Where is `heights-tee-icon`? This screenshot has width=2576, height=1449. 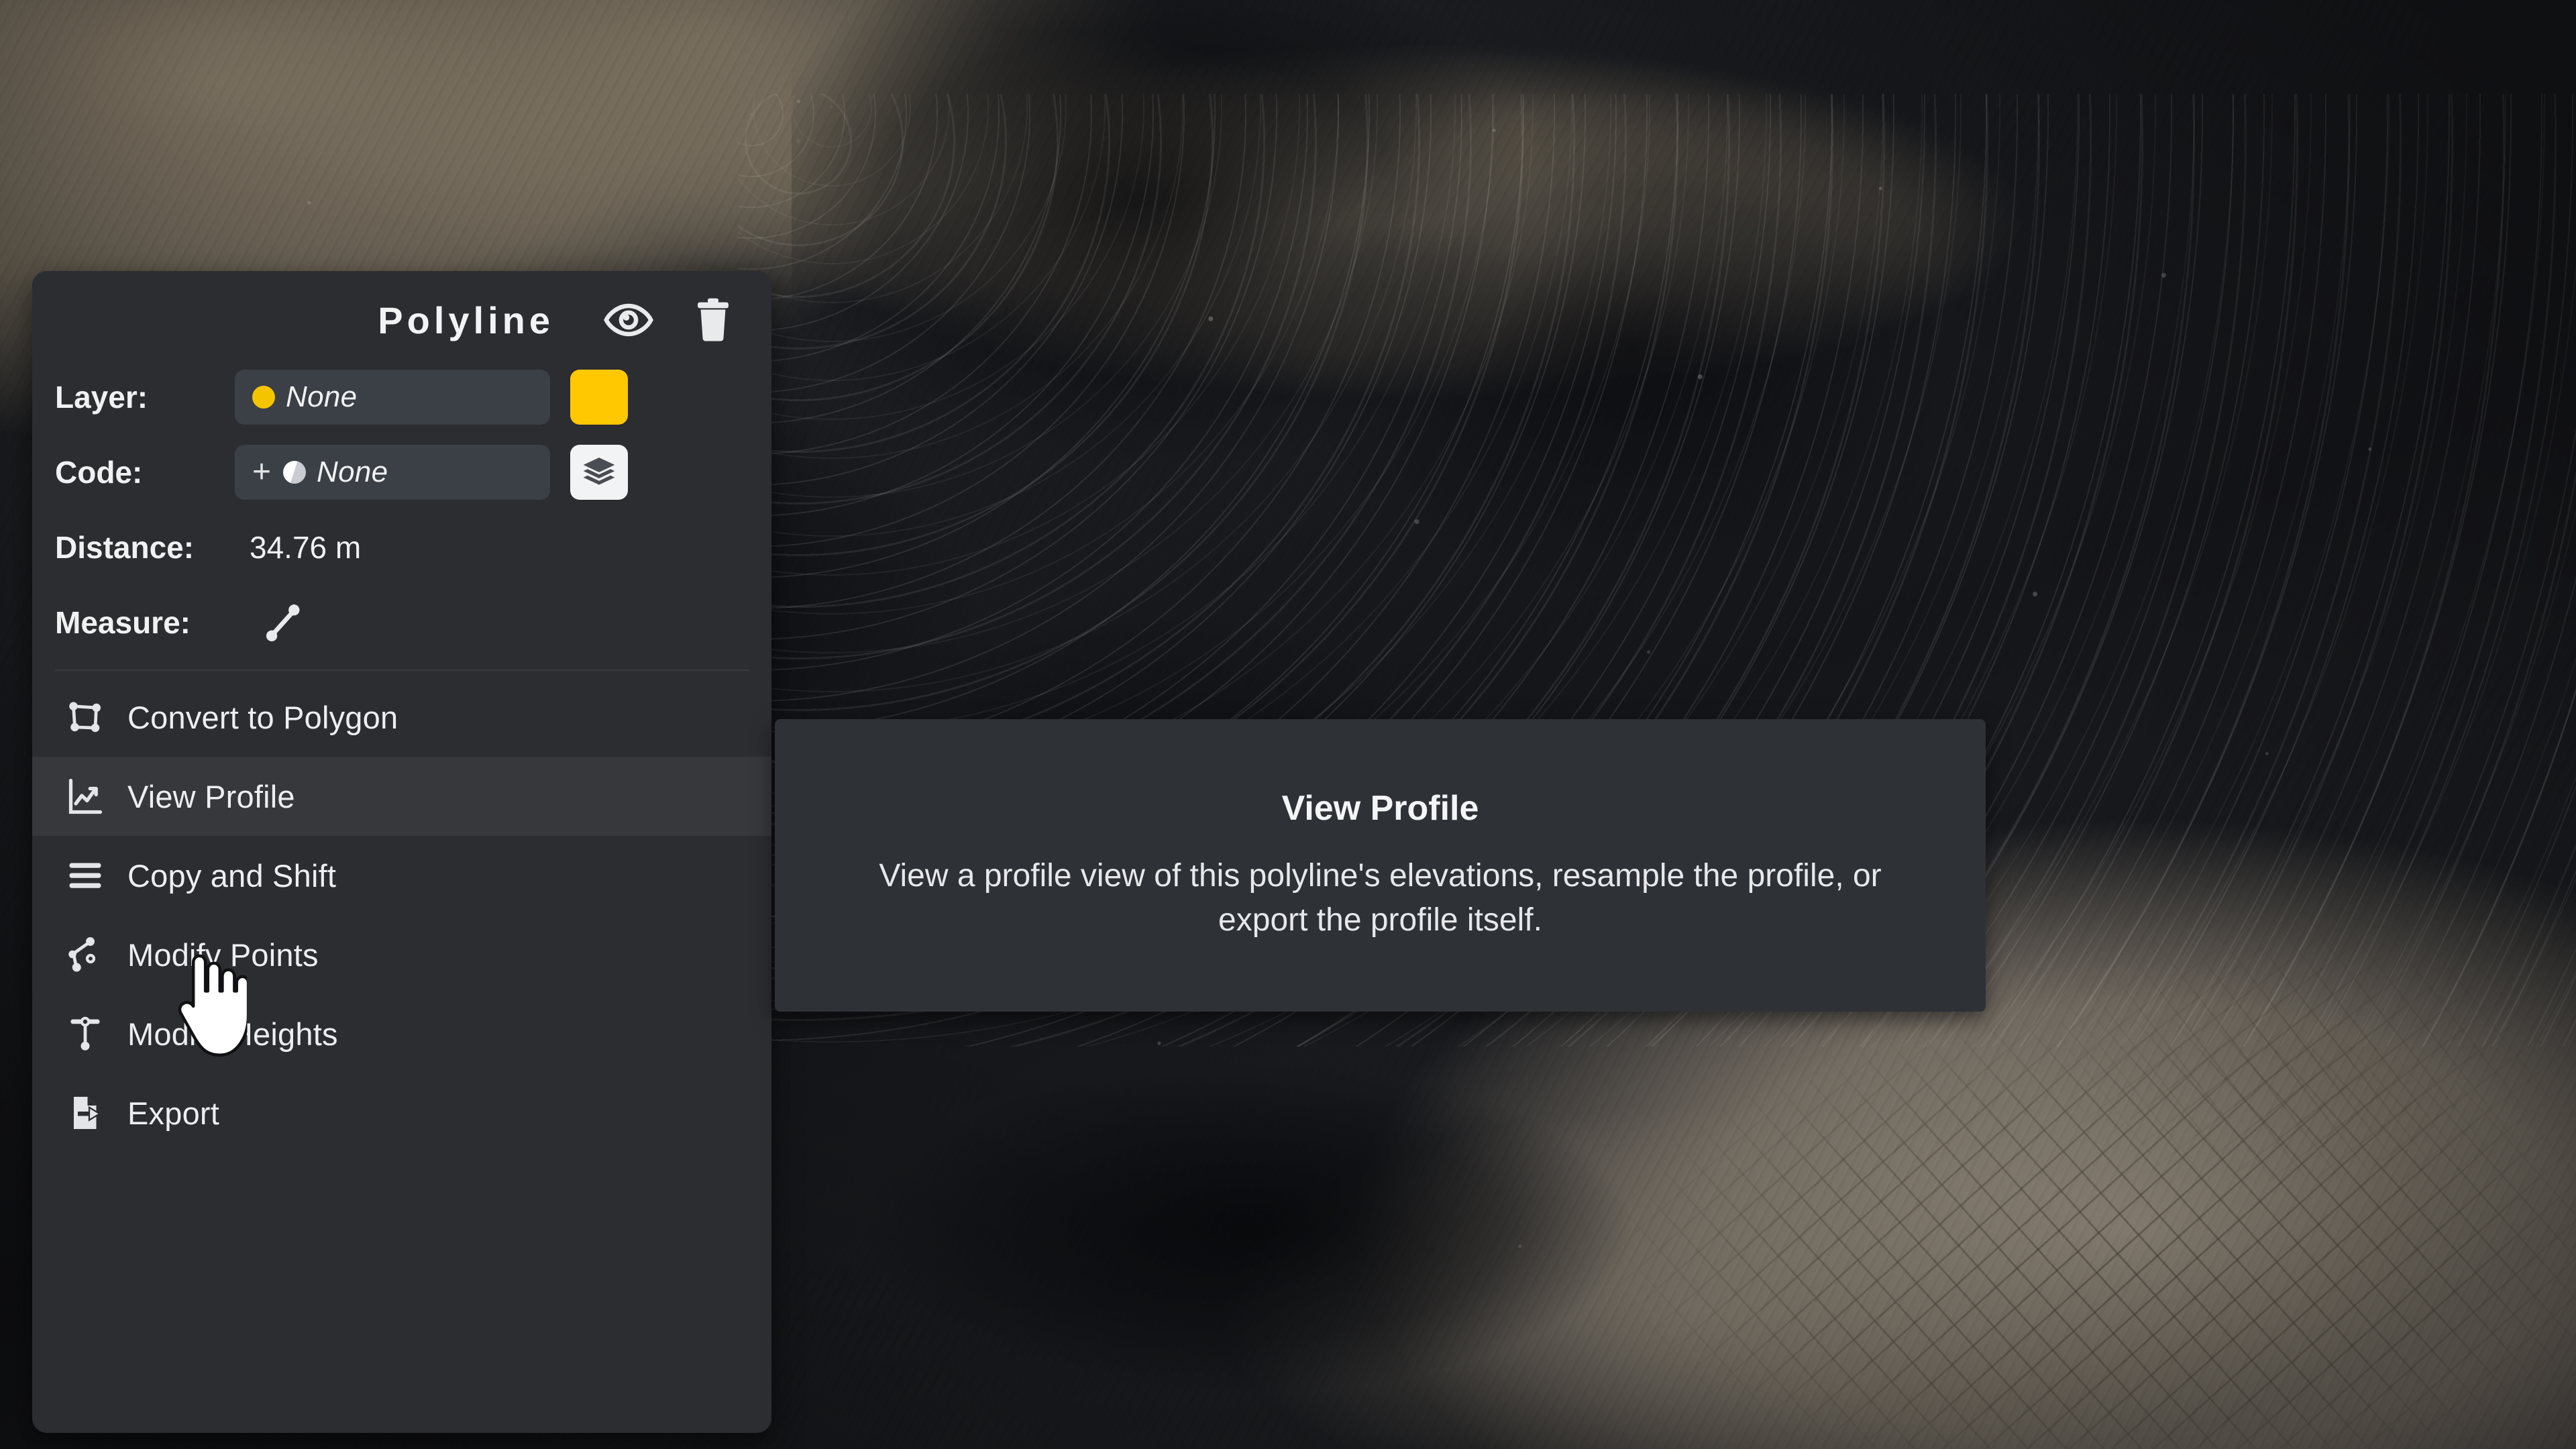 heights-tee-icon is located at coordinates (85, 1034).